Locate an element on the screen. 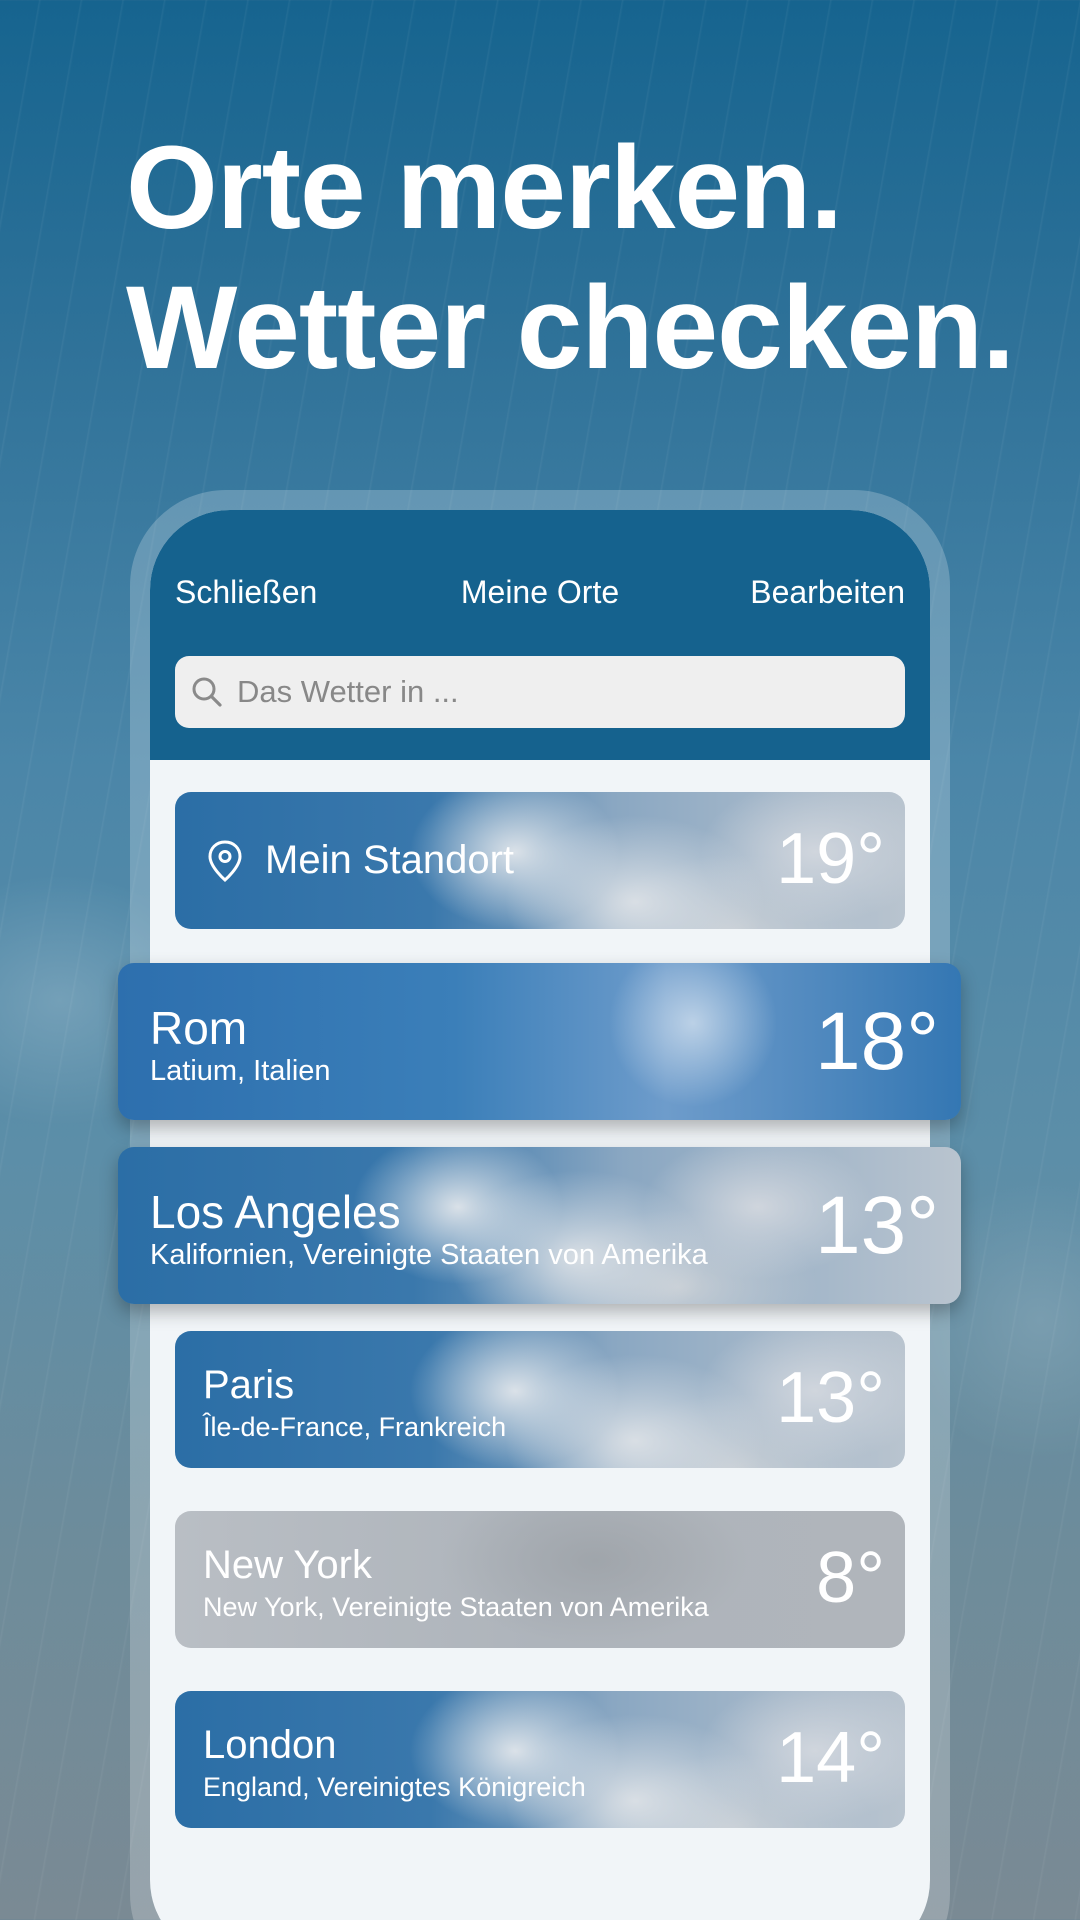 The image size is (1080, 1920). search-icon is located at coordinates (207, 692).